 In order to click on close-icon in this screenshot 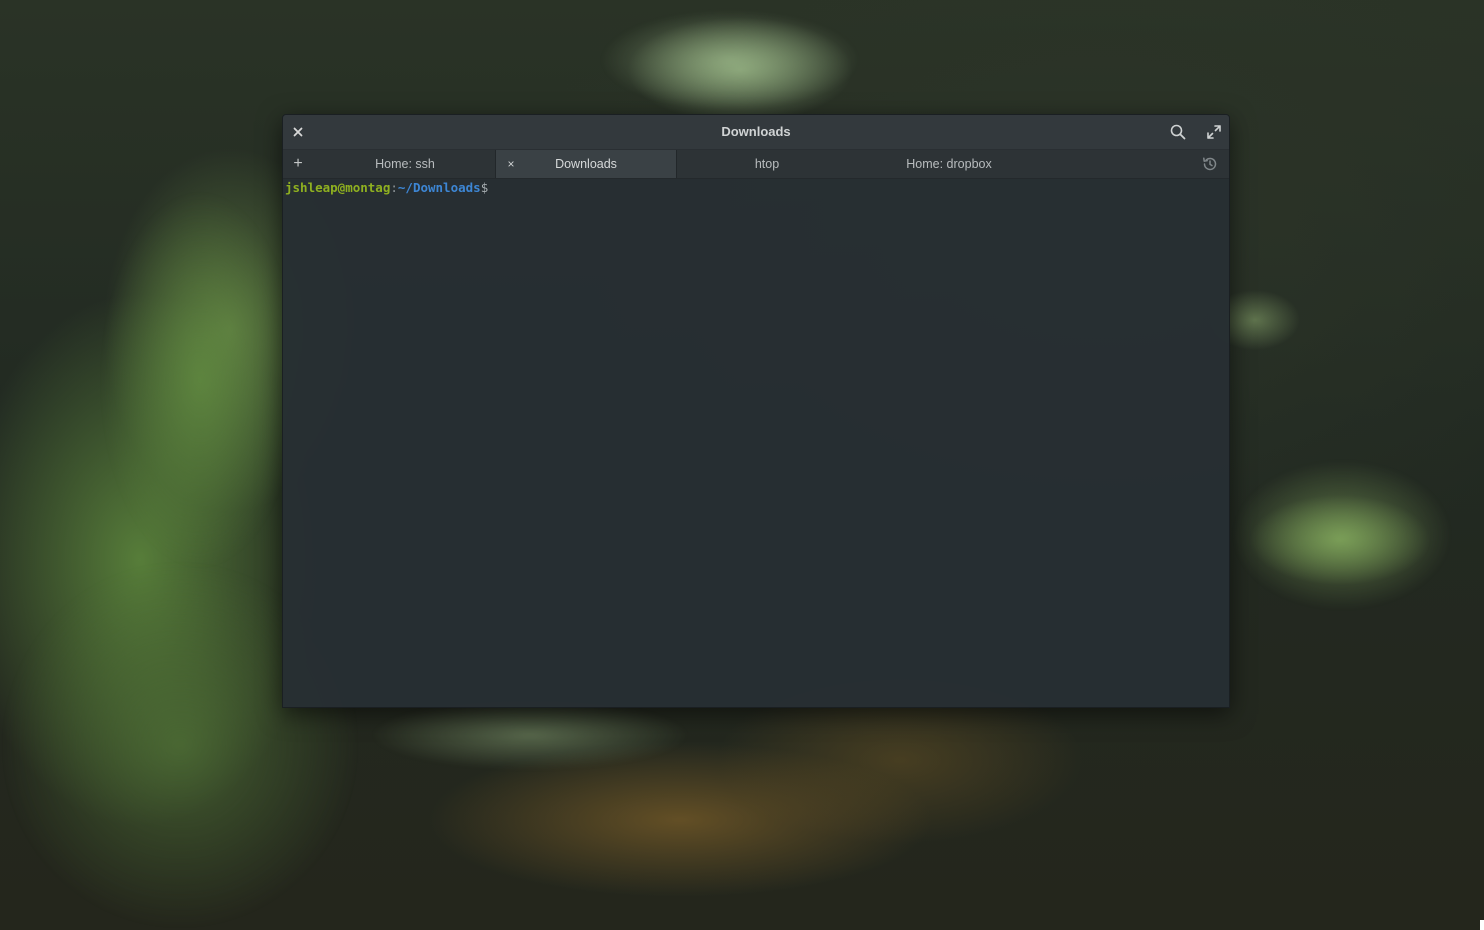, I will do `click(298, 132)`.